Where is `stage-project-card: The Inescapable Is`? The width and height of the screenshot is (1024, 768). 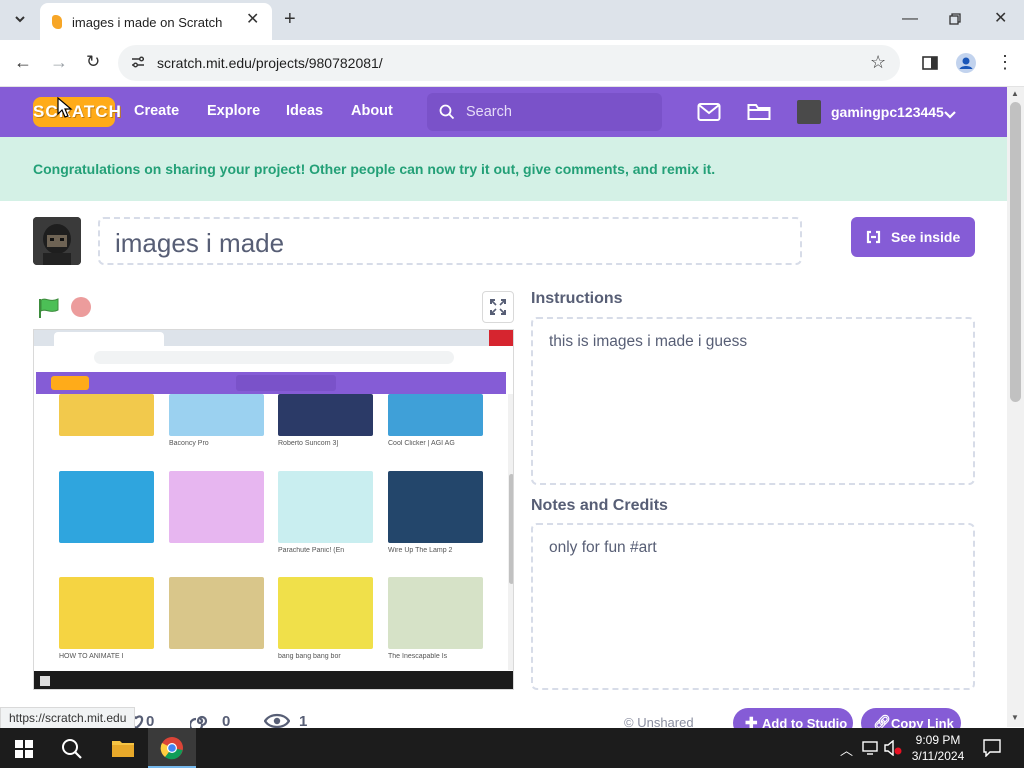
stage-project-card: The Inescapable Is is located at coordinates (435, 622).